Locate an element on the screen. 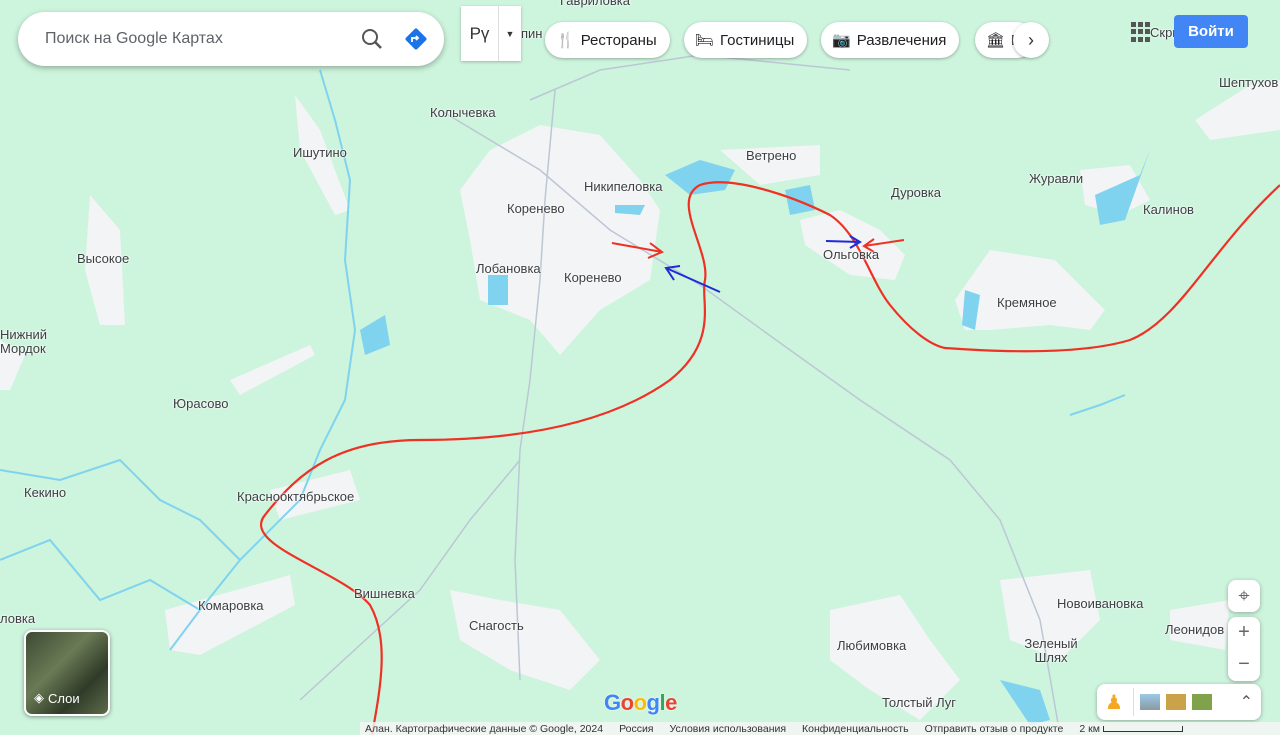  place-label: Комаровка is located at coordinates (231, 605).